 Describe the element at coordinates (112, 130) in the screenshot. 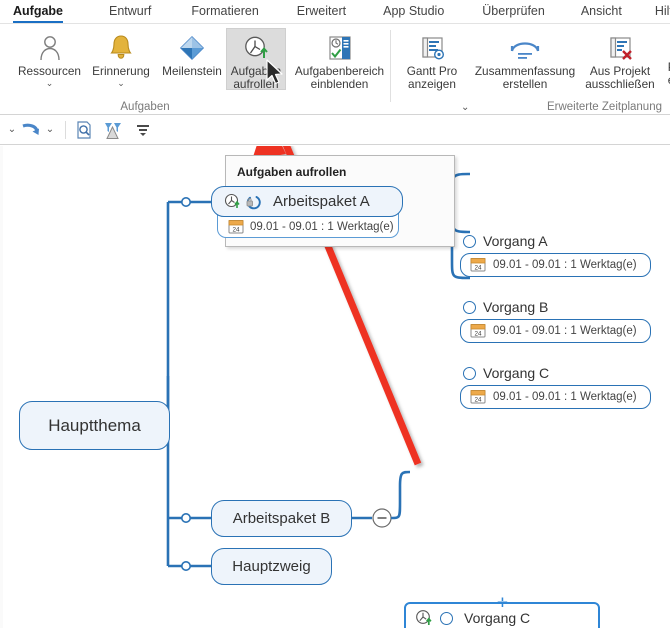

I see `filter-icon` at that location.